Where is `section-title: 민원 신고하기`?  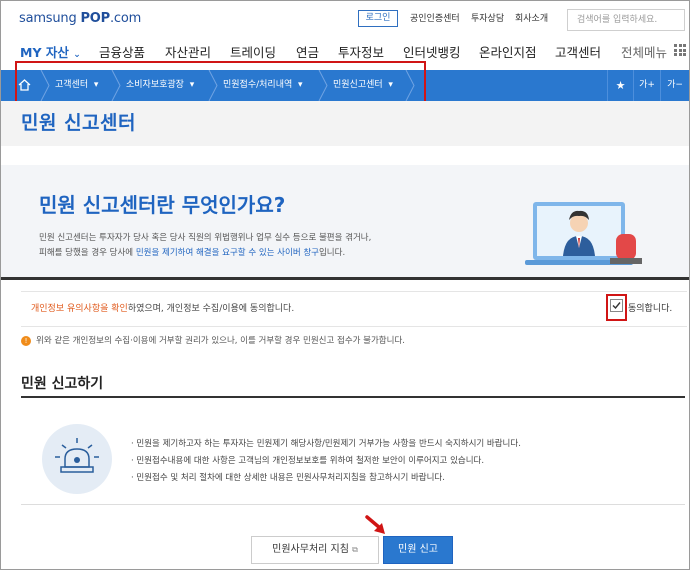 section-title: 민원 신고하기 is located at coordinates (62, 384).